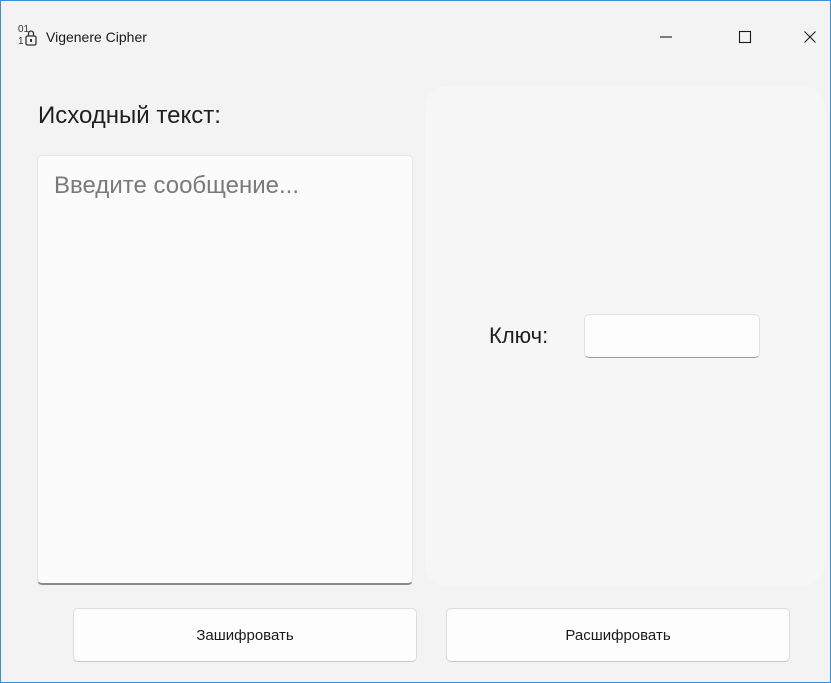 The image size is (831, 683). I want to click on maximize-icon, so click(745, 37).